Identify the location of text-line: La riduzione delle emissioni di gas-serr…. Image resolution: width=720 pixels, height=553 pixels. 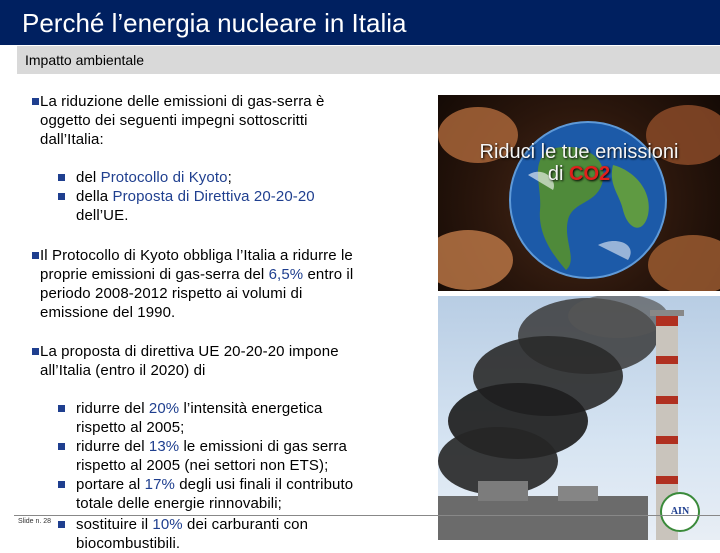
(182, 101).